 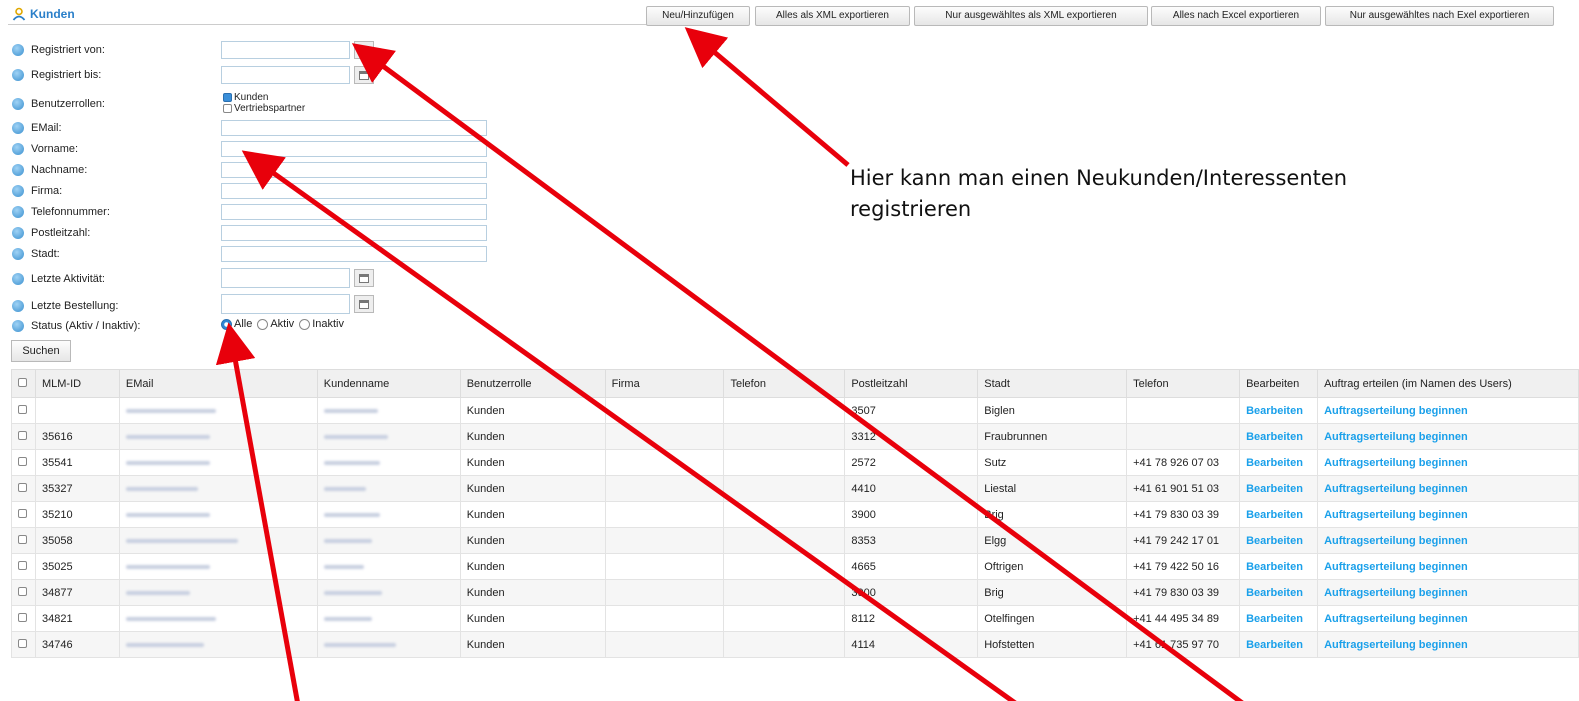 I want to click on column-header: Kundenname, so click(x=388, y=383).